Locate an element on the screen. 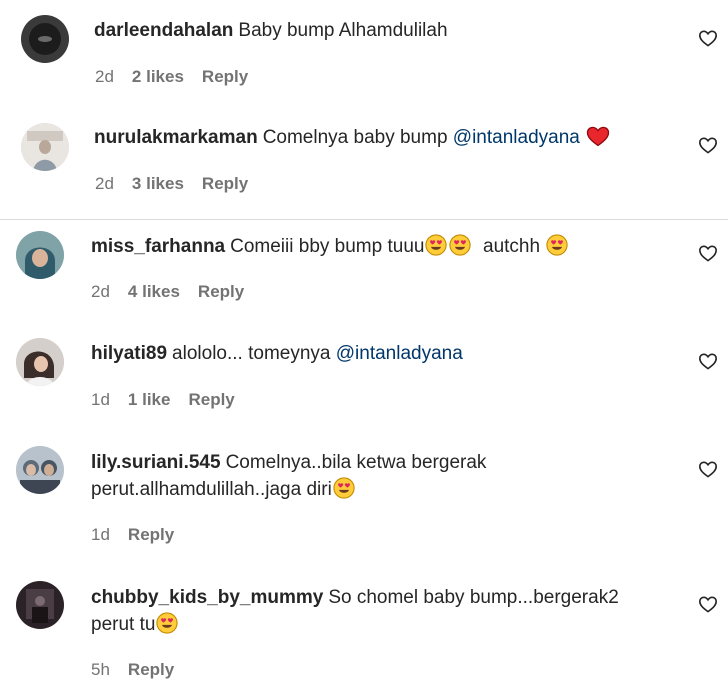 Image resolution: width=728 pixels, height=683 pixels. comment-likes: 2 likes is located at coordinates (158, 76).